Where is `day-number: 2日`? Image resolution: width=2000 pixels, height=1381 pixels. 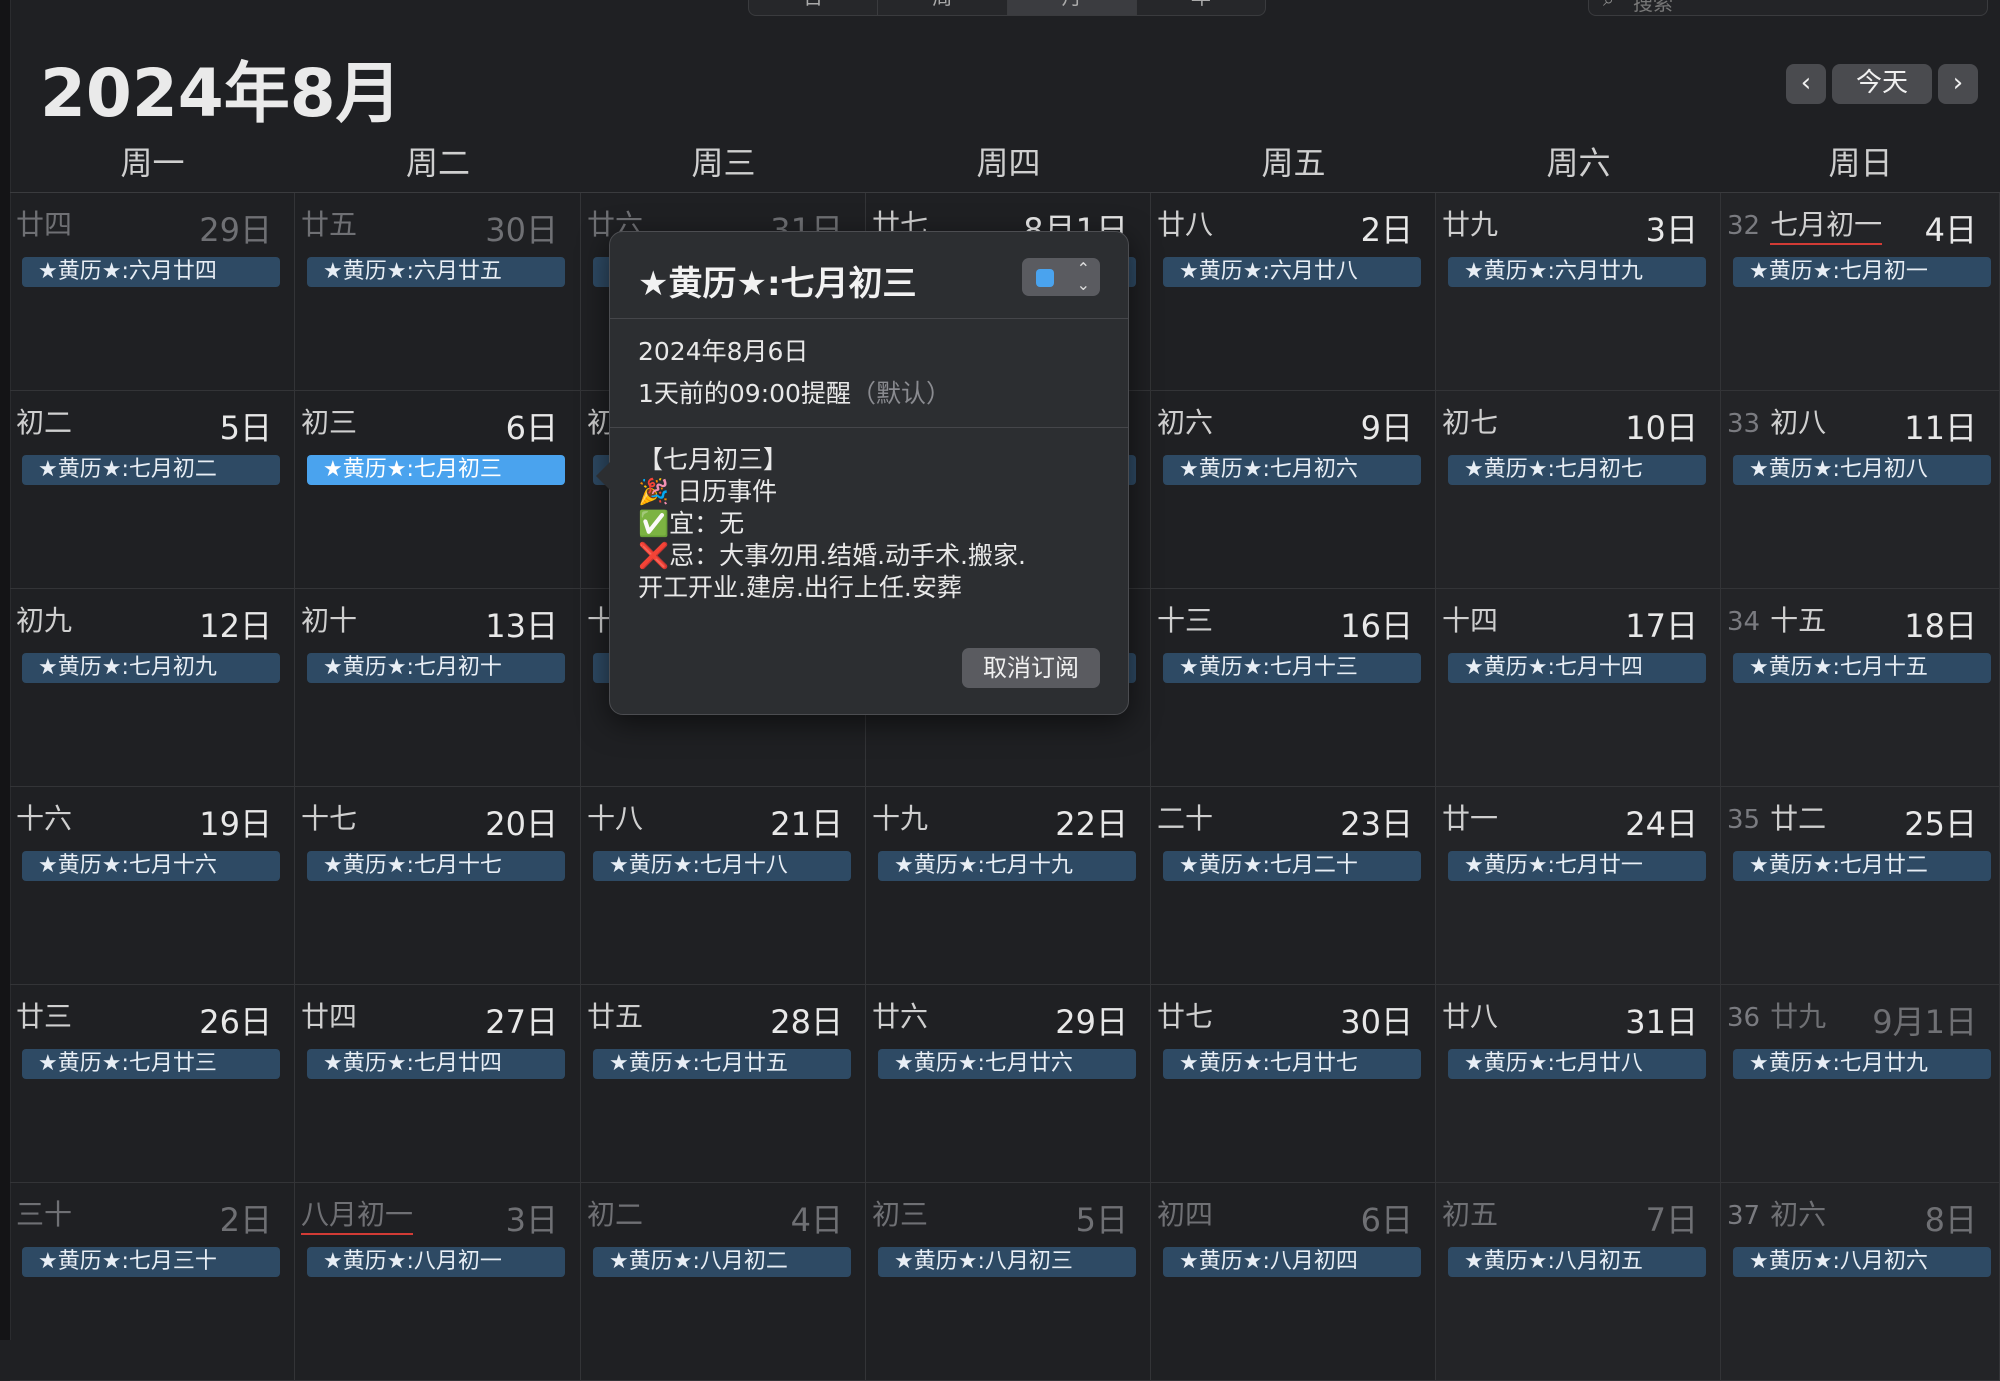
day-number: 2日 is located at coordinates (246, 1218).